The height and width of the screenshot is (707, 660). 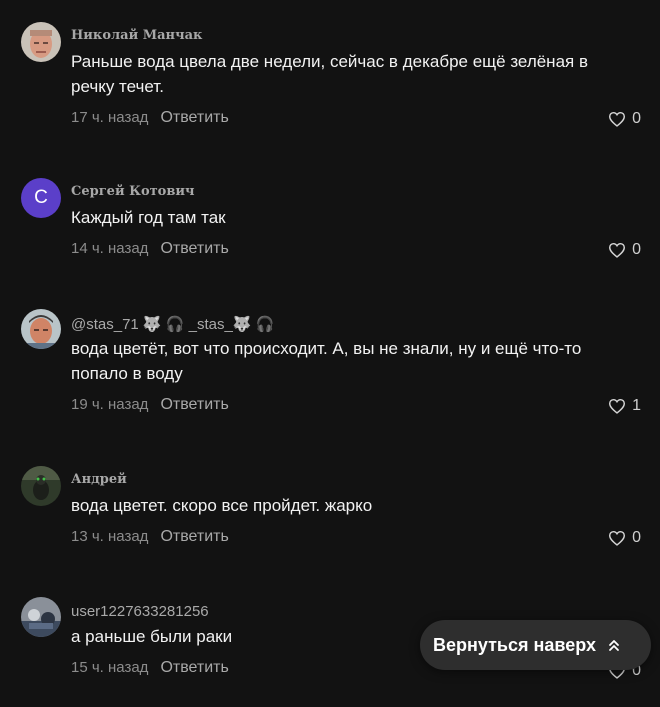 I want to click on comment-text: Каждый год там так, so click(x=148, y=217).